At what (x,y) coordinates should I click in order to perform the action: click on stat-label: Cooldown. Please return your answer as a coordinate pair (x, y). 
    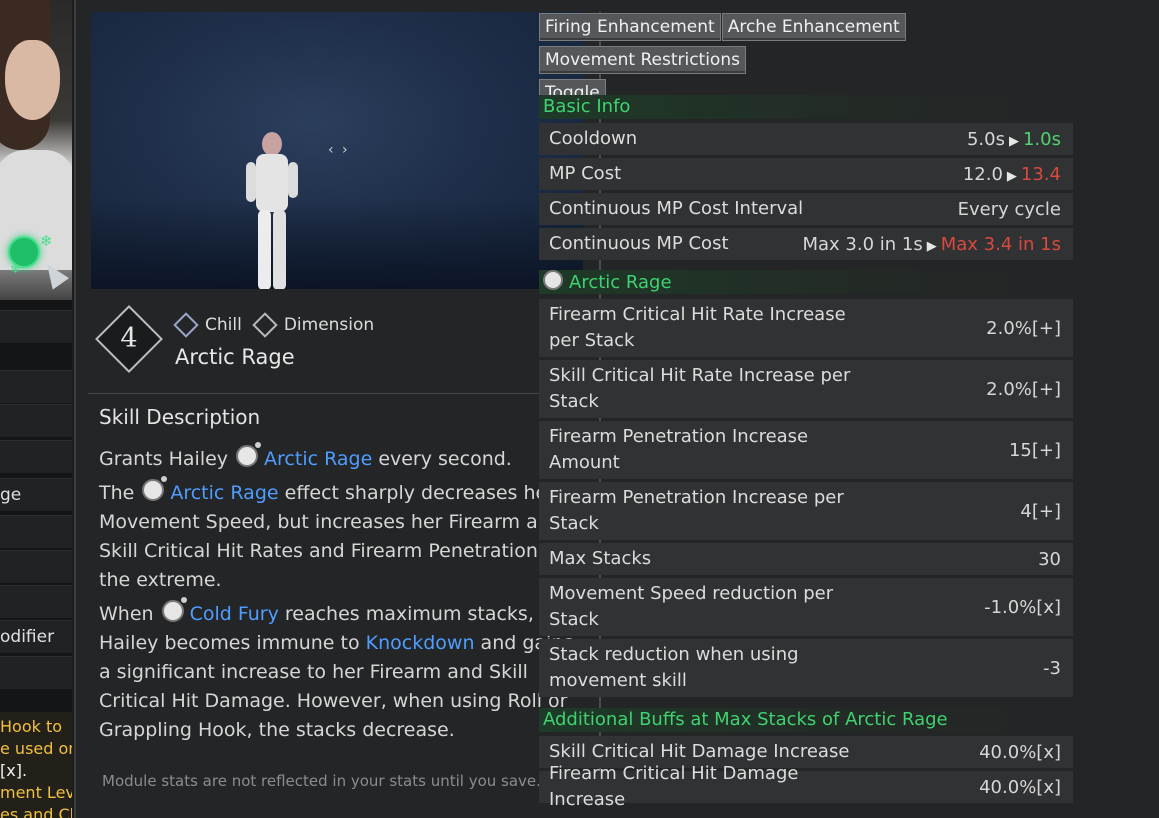
    Looking at the image, I should click on (593, 138).